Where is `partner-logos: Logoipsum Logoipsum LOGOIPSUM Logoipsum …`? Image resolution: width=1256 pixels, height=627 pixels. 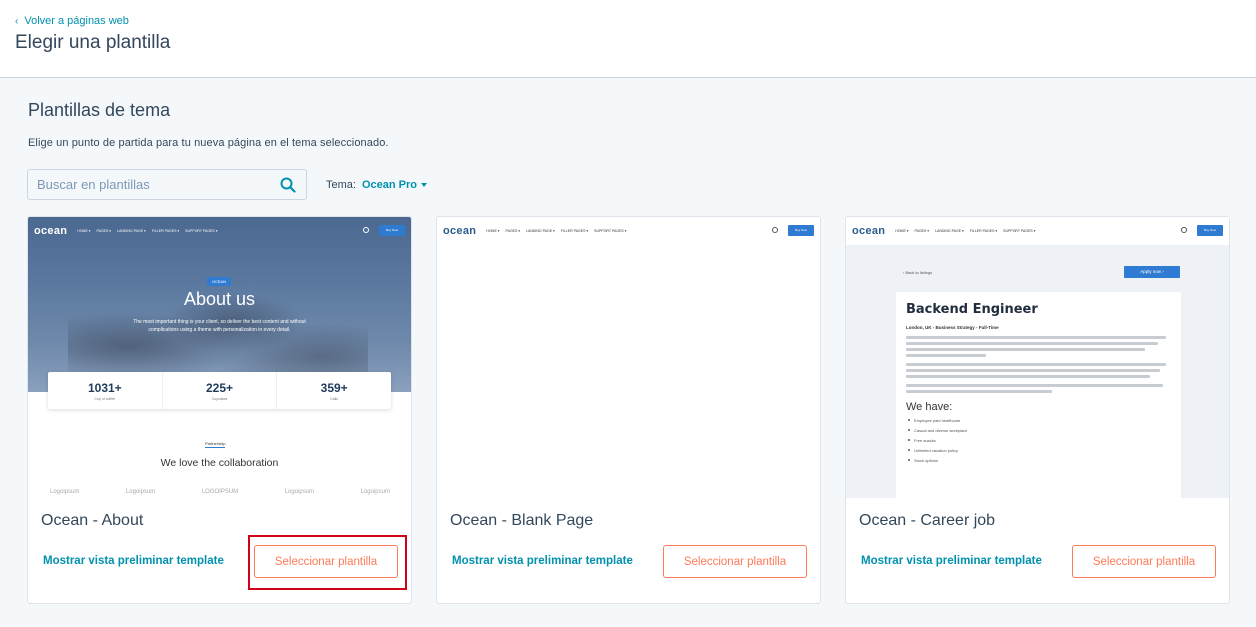 partner-logos: Logoipsum Logoipsum LOGOIPSUM Logoipsum … is located at coordinates (220, 492).